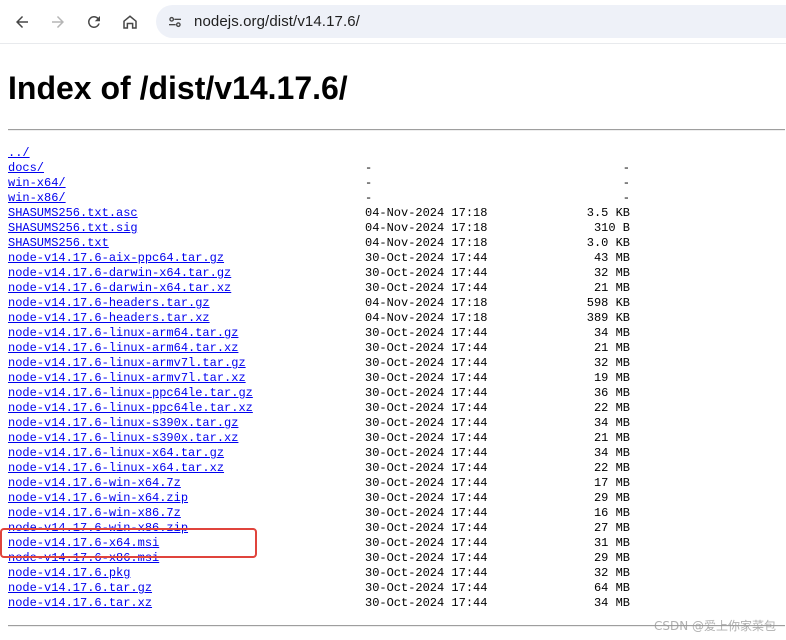 Image resolution: width=786 pixels, height=640 pixels. Describe the element at coordinates (37, 198) in the screenshot. I see `file-link: win-x86/` at that location.